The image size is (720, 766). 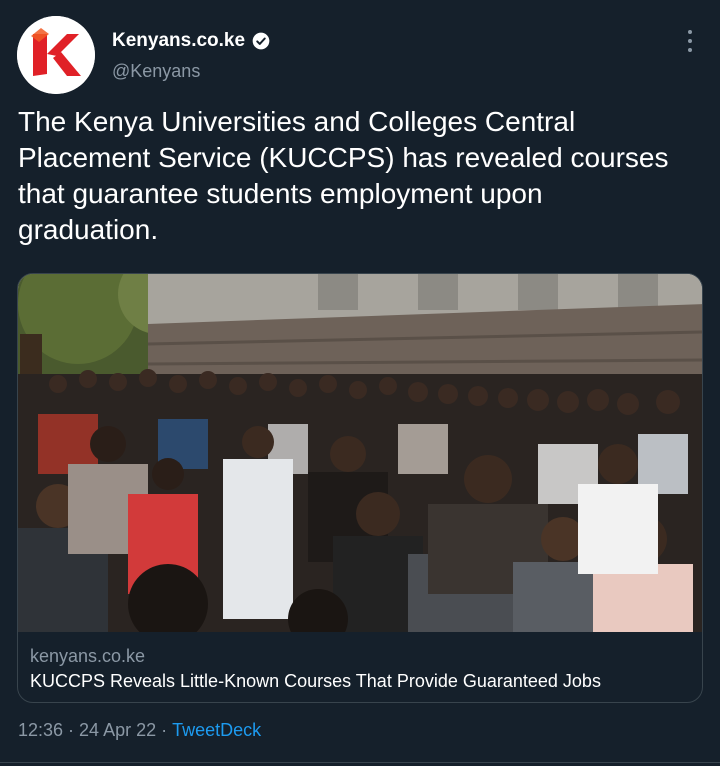 What do you see at coordinates (261, 41) in the screenshot?
I see `verified-badge-icon` at bounding box center [261, 41].